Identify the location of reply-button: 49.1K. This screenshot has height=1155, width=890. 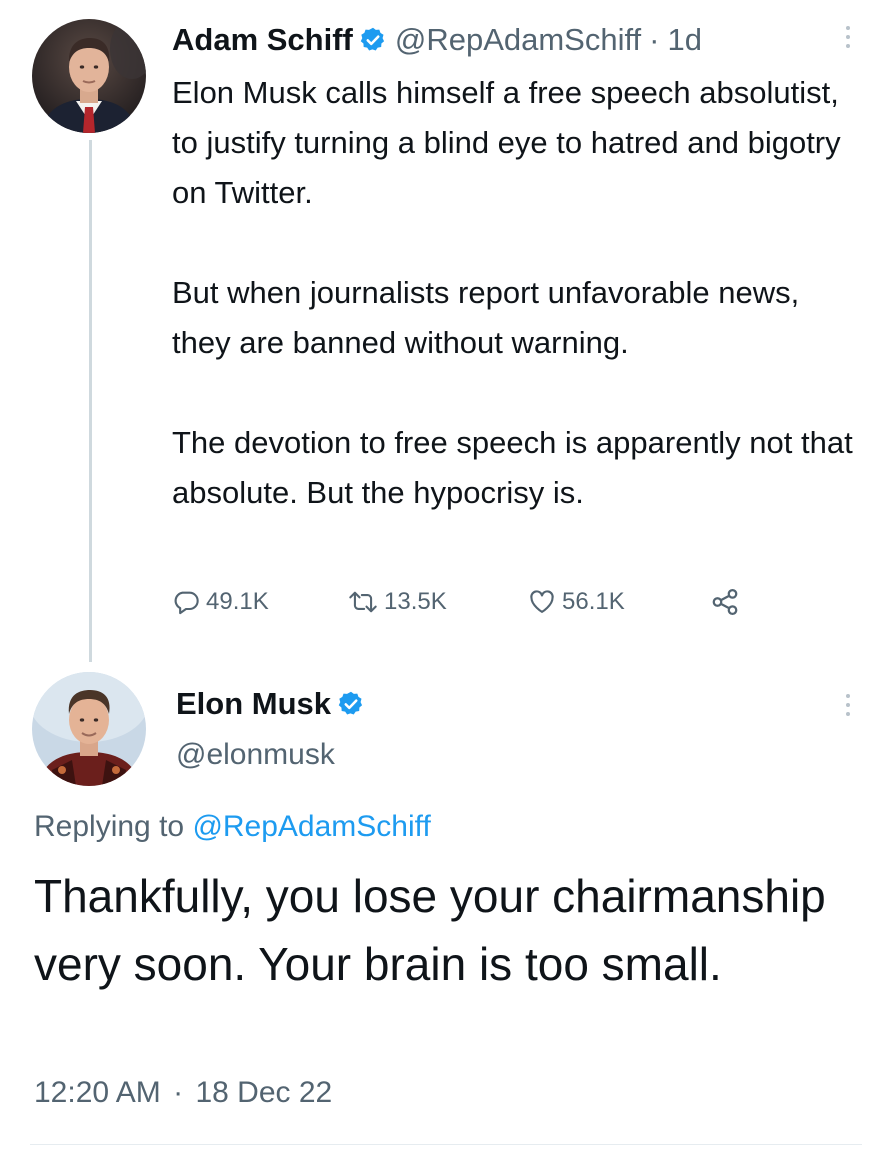
(220, 602).